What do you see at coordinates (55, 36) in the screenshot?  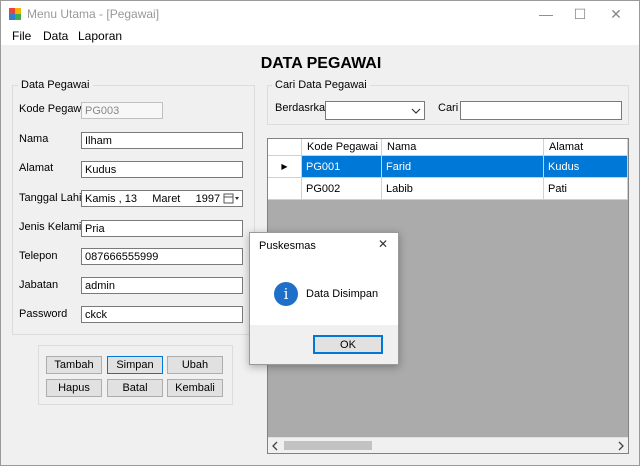 I see `menu-data: Data` at bounding box center [55, 36].